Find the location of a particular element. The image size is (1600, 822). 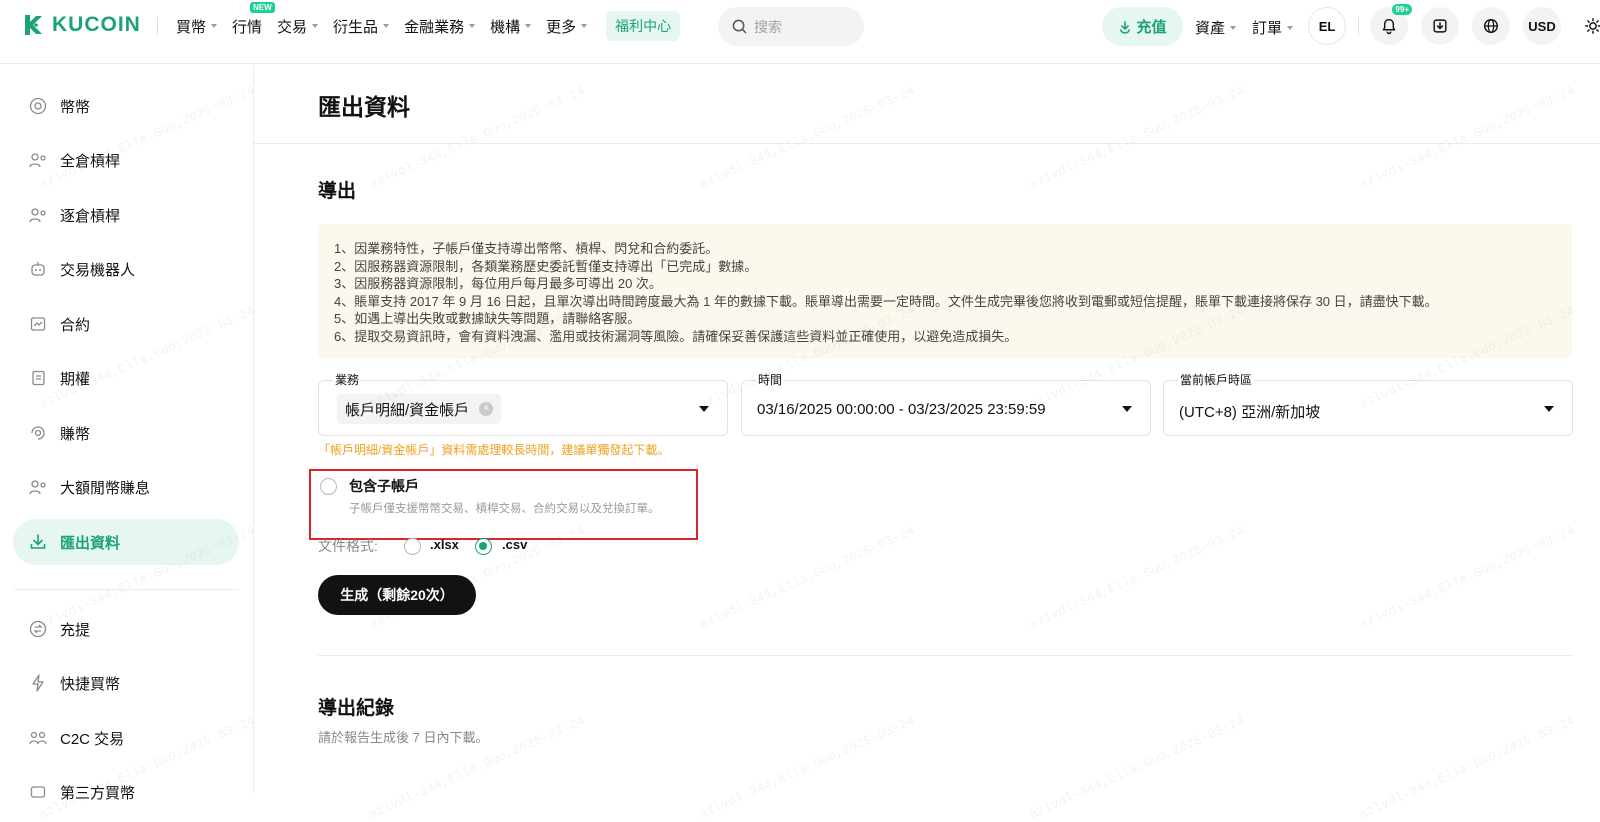

deposit-label: 充值 is located at coordinates (1151, 27).